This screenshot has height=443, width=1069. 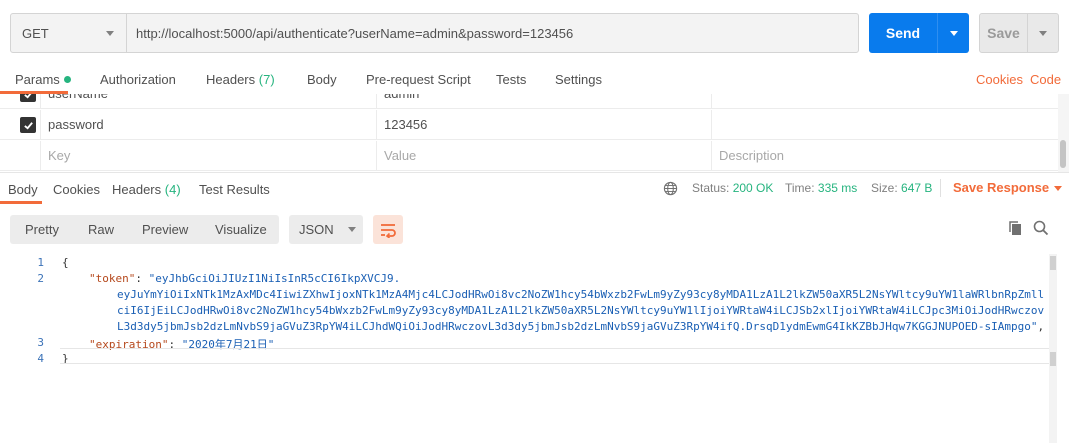 I want to click on tab-response-body: Body, so click(x=23, y=189).